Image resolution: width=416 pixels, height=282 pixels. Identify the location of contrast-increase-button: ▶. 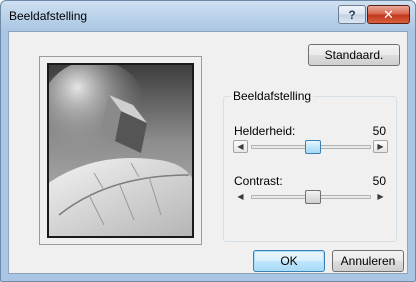
(380, 196).